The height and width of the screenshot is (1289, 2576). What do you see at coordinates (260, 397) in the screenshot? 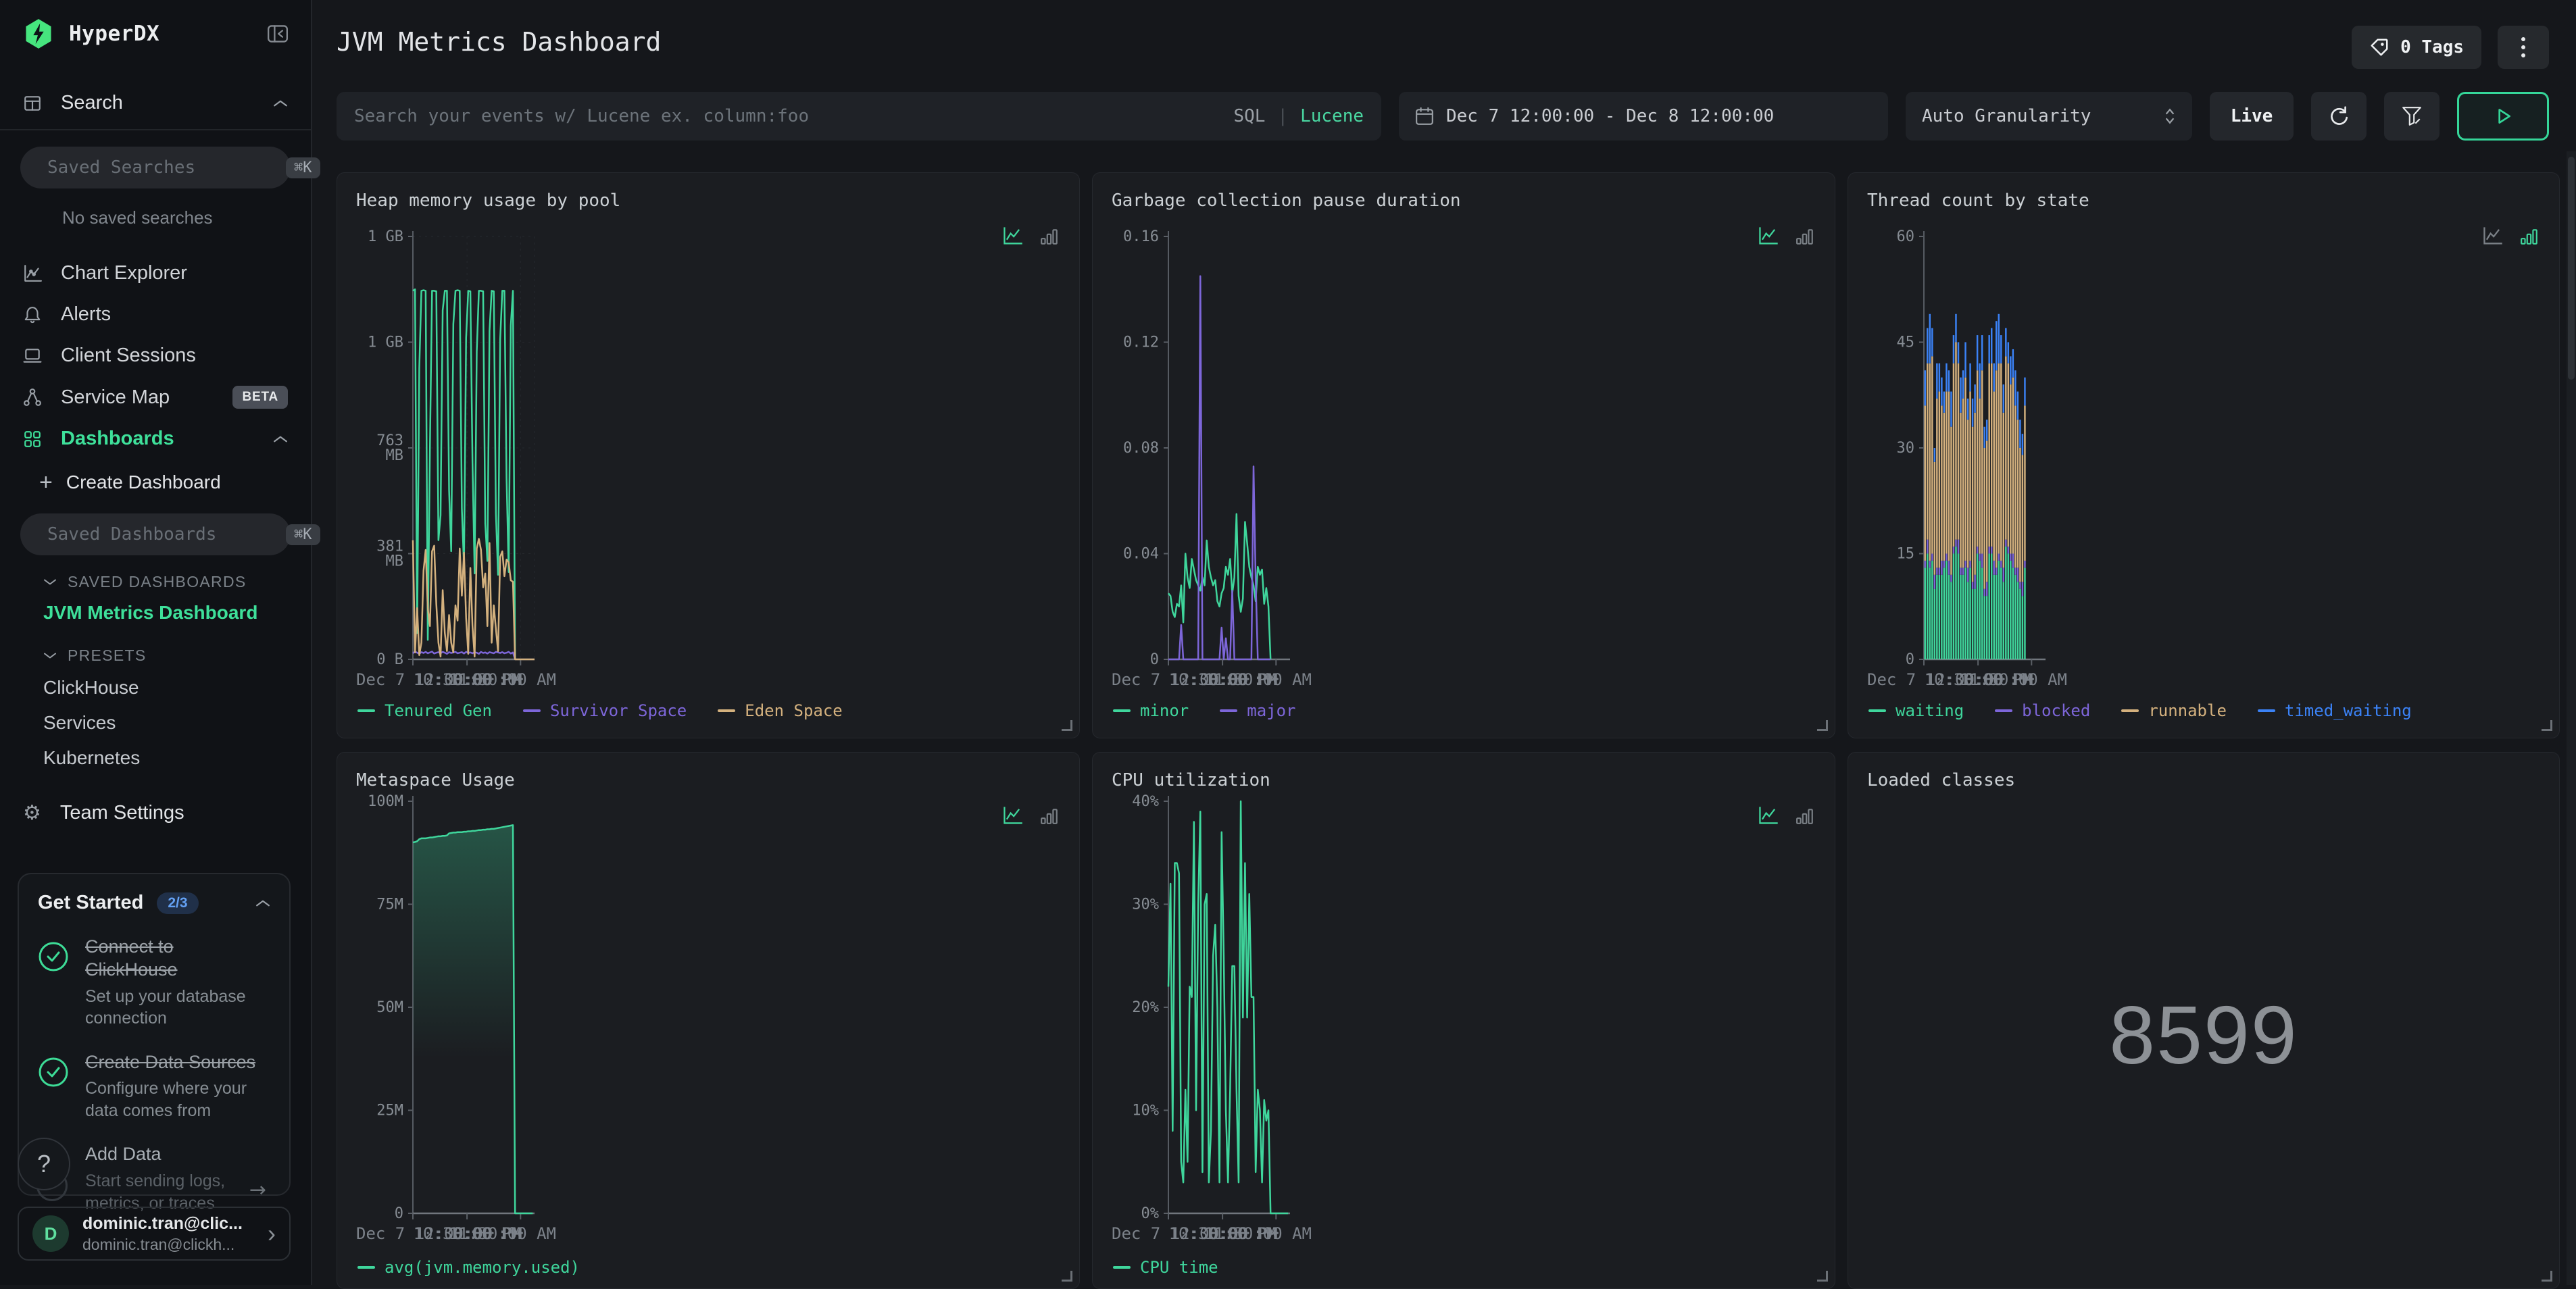
I see `beta-badge: BETA` at bounding box center [260, 397].